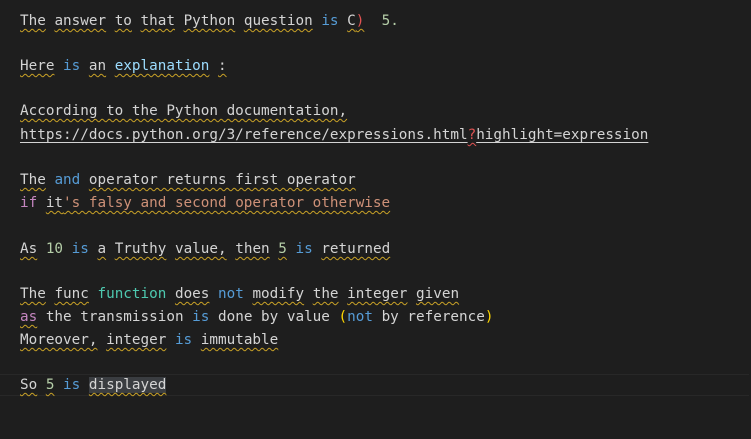 Image resolution: width=751 pixels, height=439 pixels. I want to click on editor-line-5: The and operator returns first operator, so click(188, 180).